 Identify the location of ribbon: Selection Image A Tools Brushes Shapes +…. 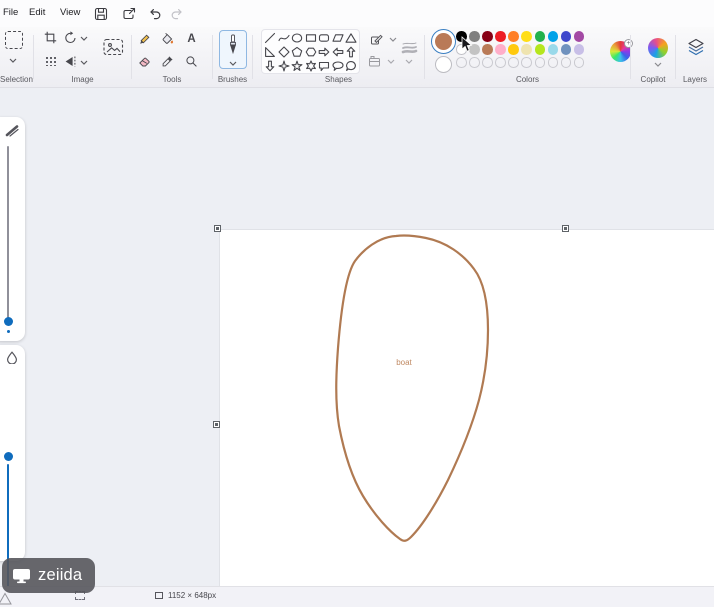
(357, 57).